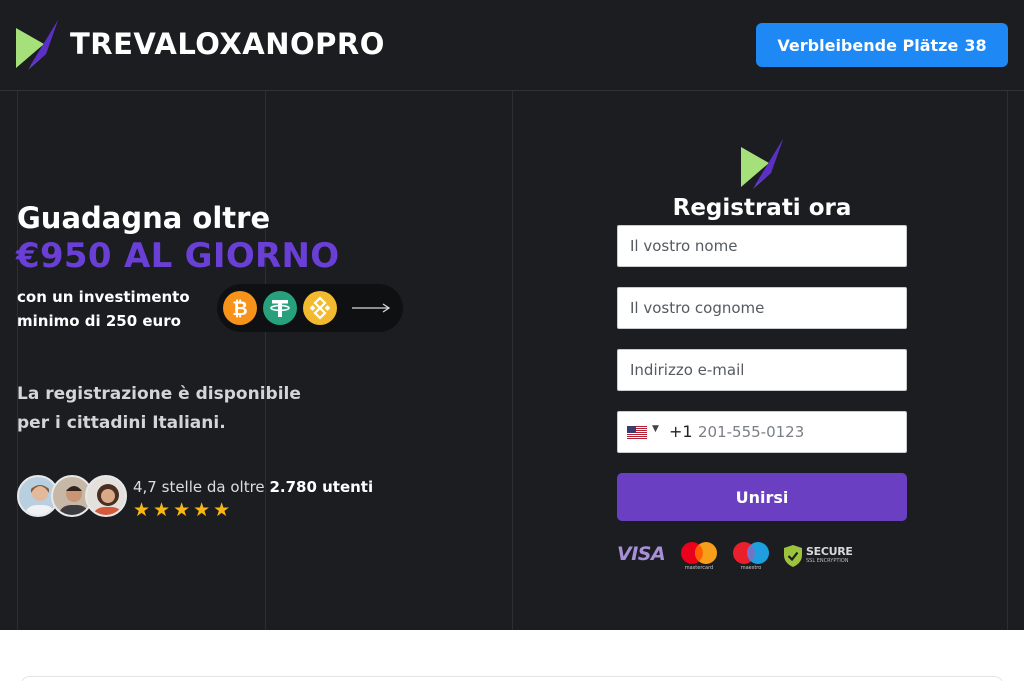 The image size is (1024, 681). I want to click on rating-users: 2.780 utenti, so click(321, 487).